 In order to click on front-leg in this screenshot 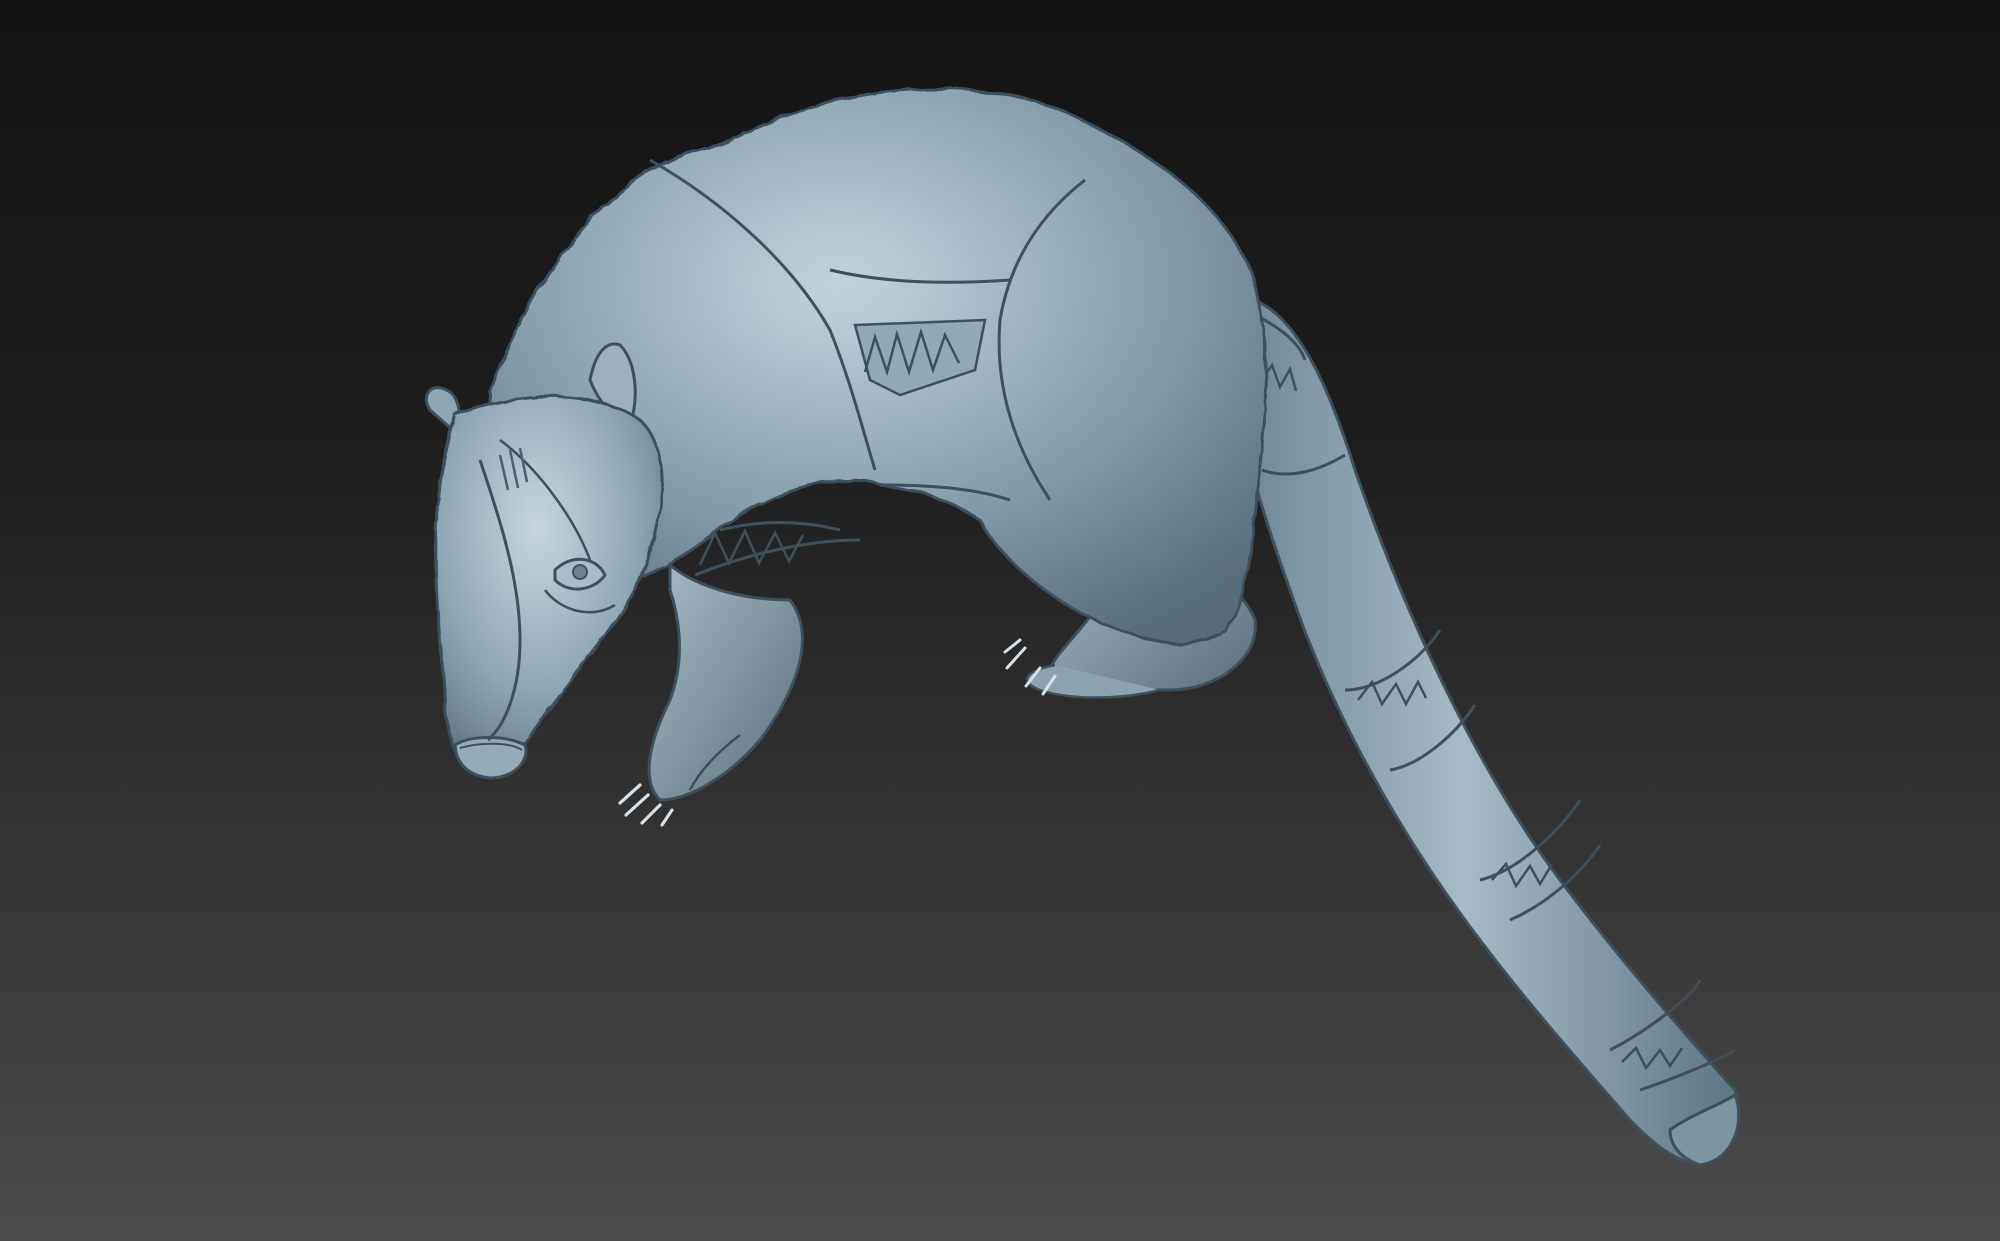, I will do `click(711, 694)`.